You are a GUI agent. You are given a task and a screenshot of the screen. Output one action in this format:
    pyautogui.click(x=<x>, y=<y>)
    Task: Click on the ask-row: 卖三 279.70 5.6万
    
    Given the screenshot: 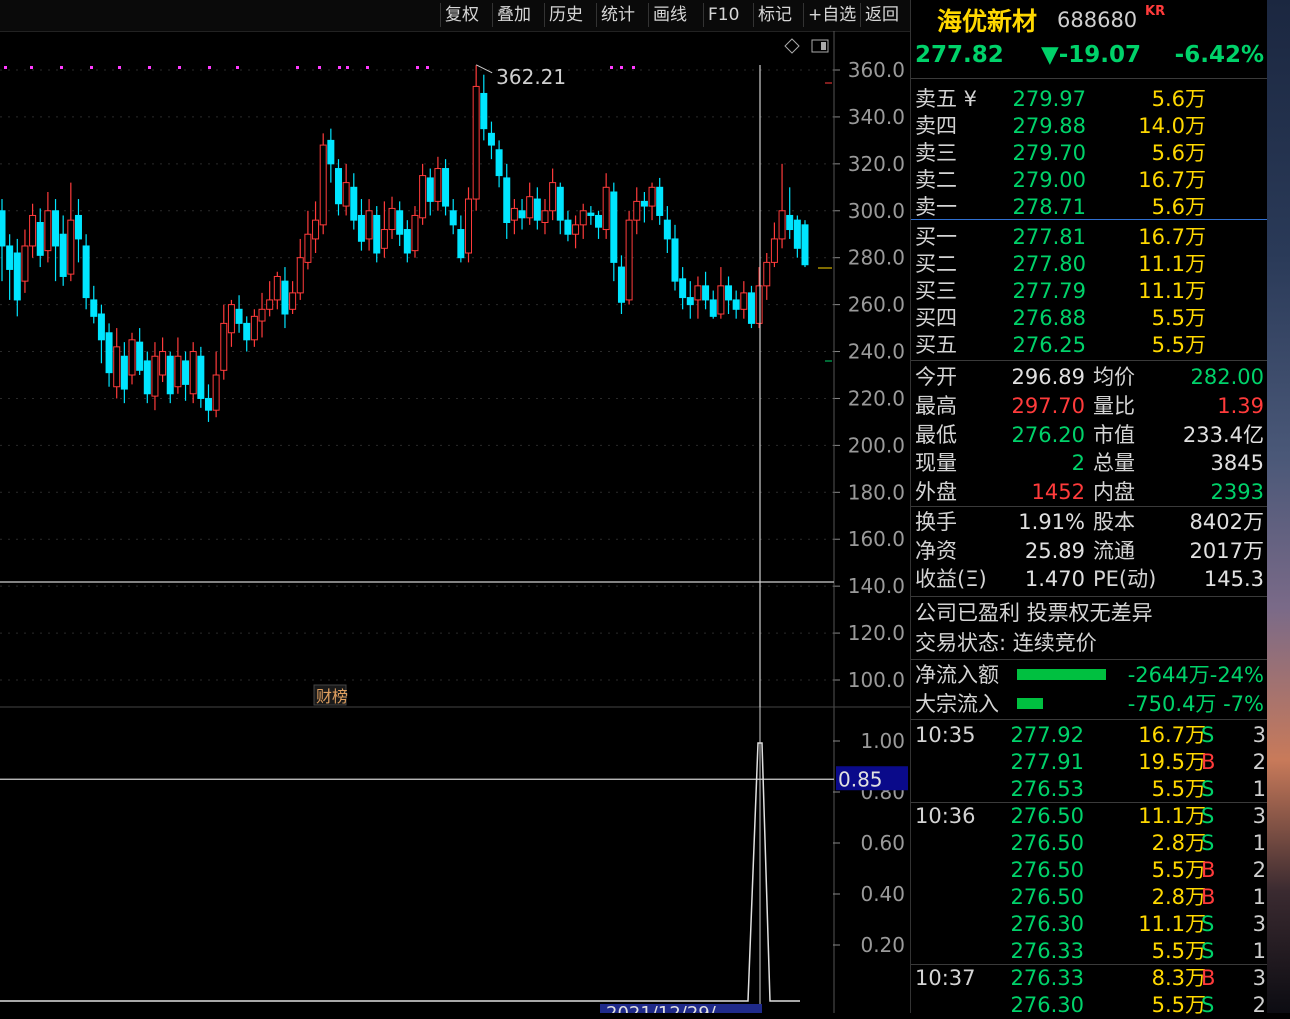 What is the action you would take?
    pyautogui.click(x=1089, y=153)
    